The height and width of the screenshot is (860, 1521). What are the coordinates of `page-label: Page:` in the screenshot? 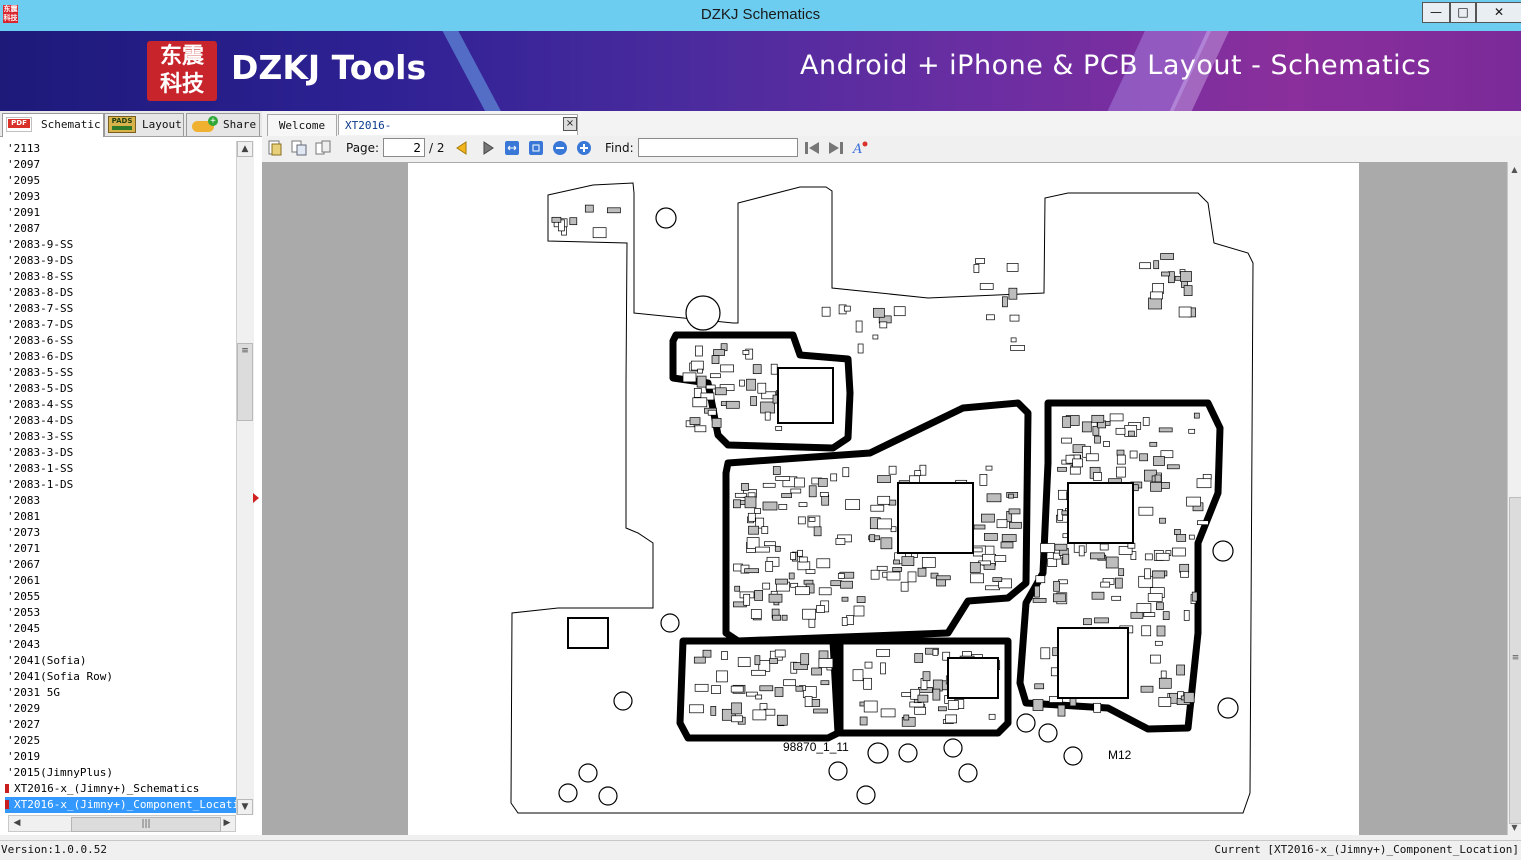 It's located at (363, 148).